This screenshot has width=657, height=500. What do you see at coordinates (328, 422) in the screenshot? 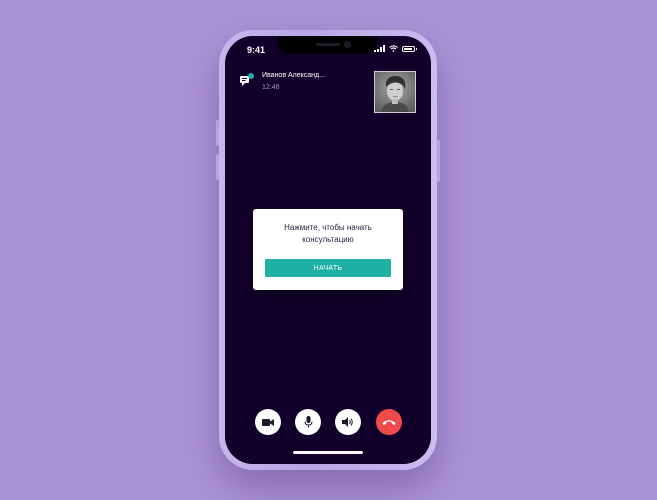
I see `call-controls` at bounding box center [328, 422].